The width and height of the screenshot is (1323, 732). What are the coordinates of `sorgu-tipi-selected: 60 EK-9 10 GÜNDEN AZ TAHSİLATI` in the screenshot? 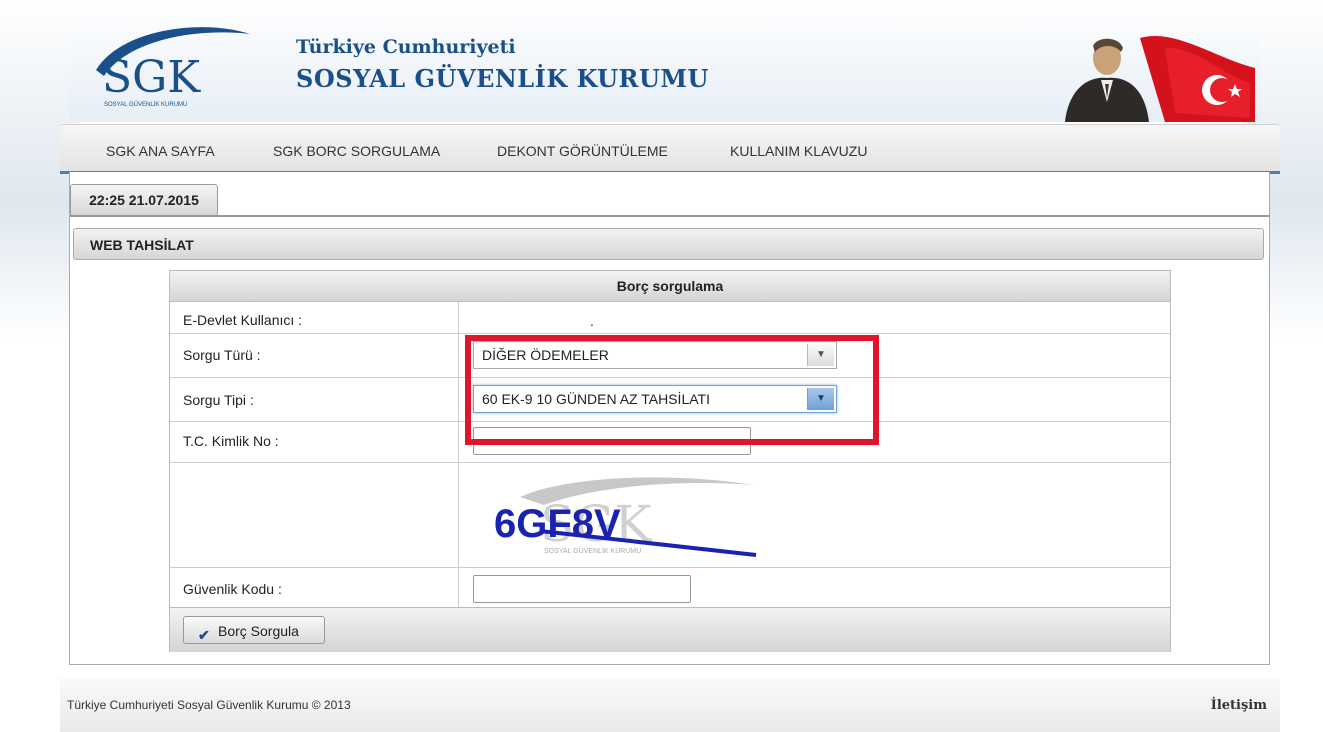 It's located at (596, 399).